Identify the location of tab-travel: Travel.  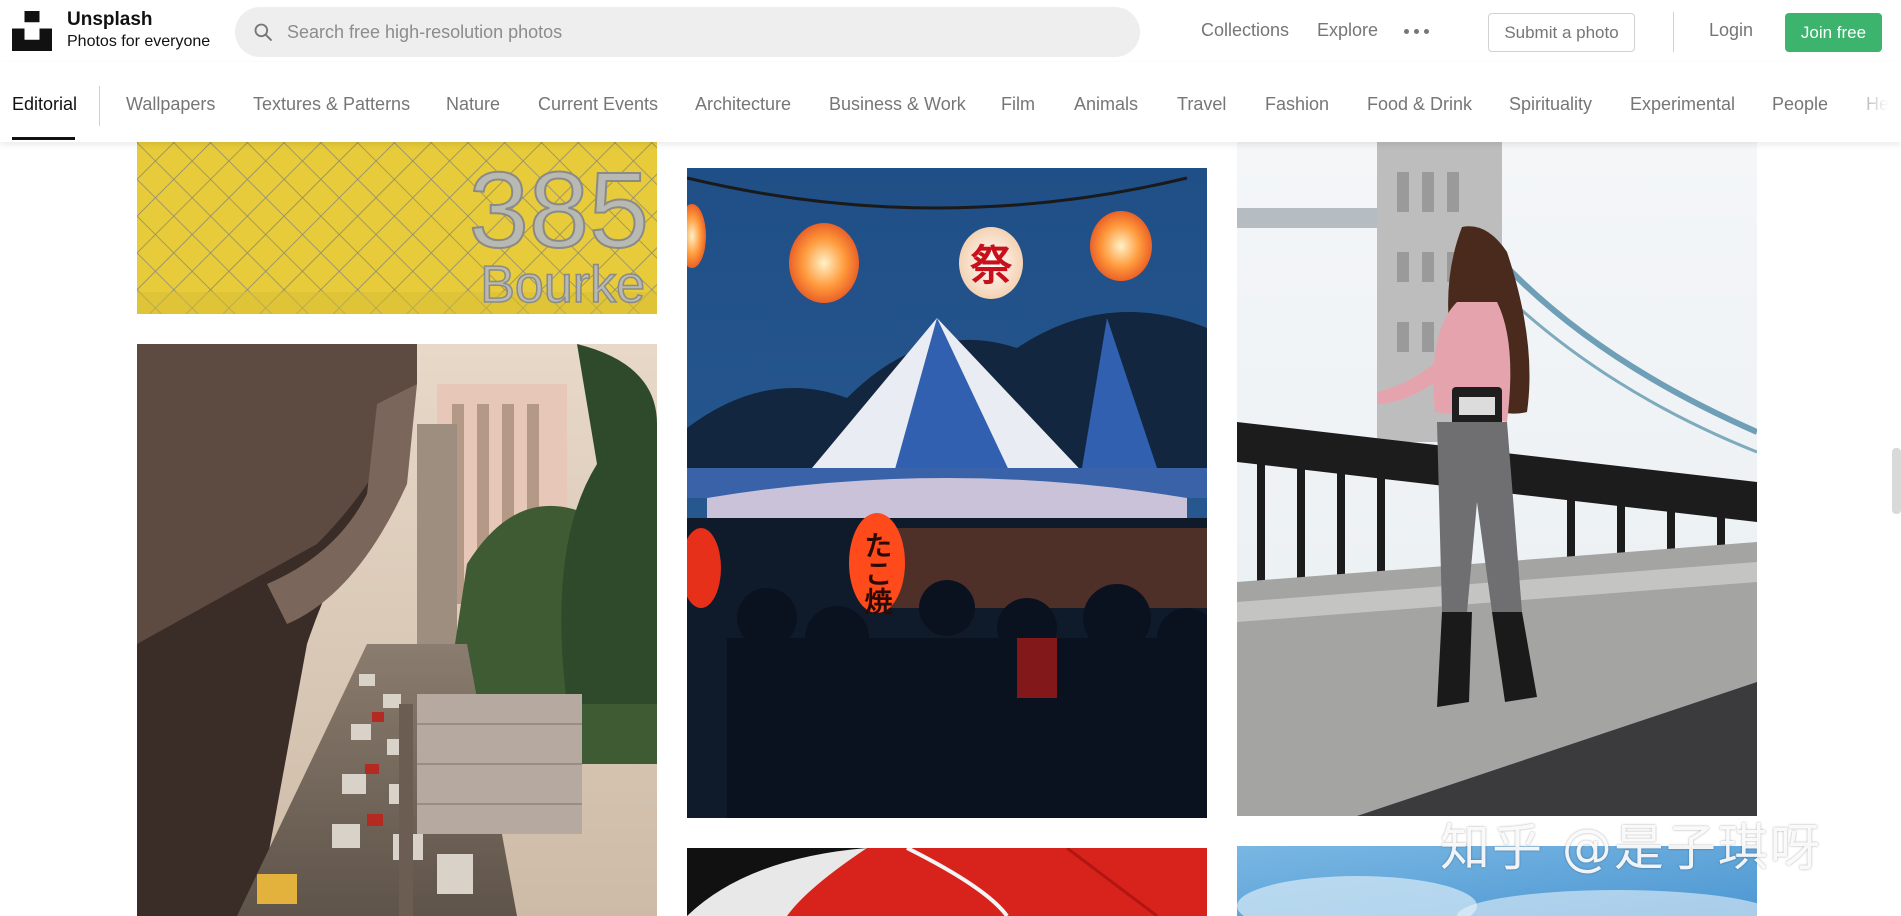
(1201, 104).